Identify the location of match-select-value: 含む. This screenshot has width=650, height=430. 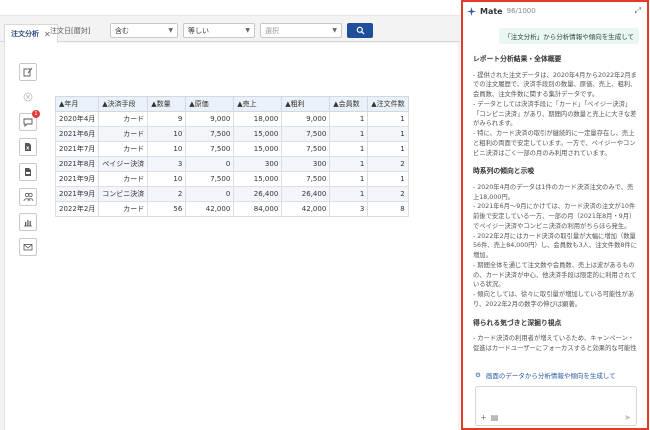
(122, 30).